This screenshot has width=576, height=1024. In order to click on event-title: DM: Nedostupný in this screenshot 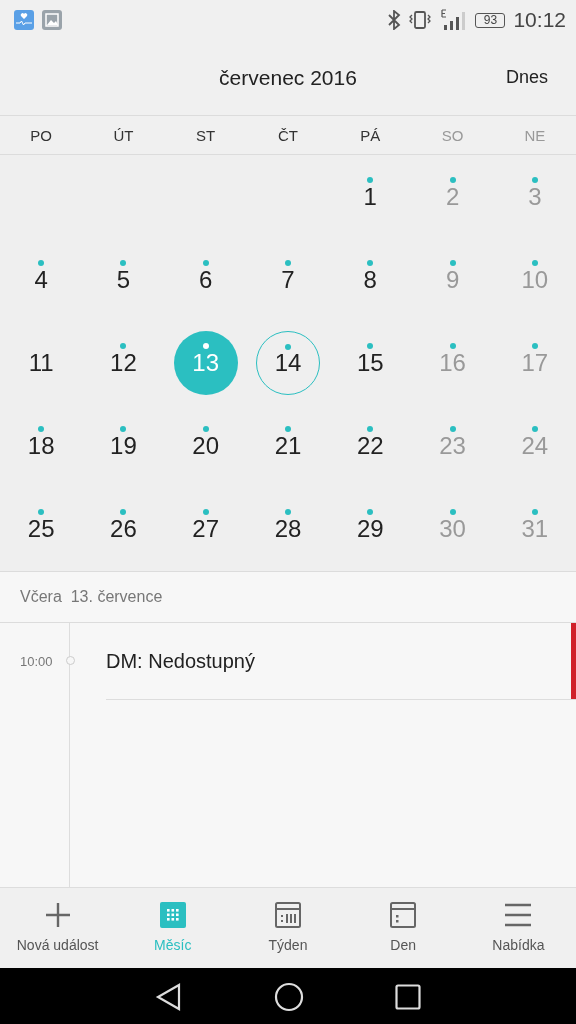, I will do `click(180, 661)`.